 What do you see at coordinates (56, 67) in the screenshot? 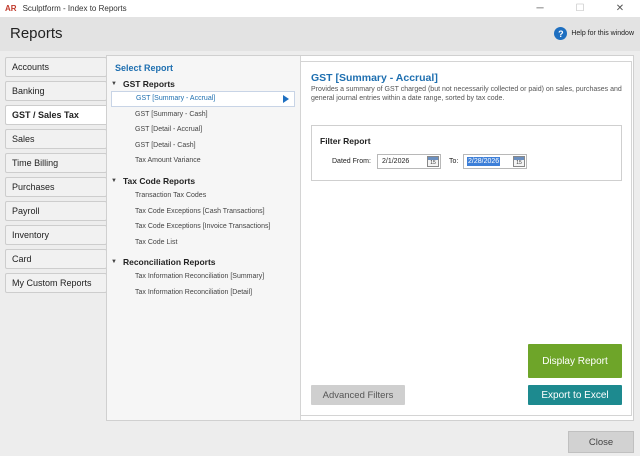
I see `tab-accounts: Accounts` at bounding box center [56, 67].